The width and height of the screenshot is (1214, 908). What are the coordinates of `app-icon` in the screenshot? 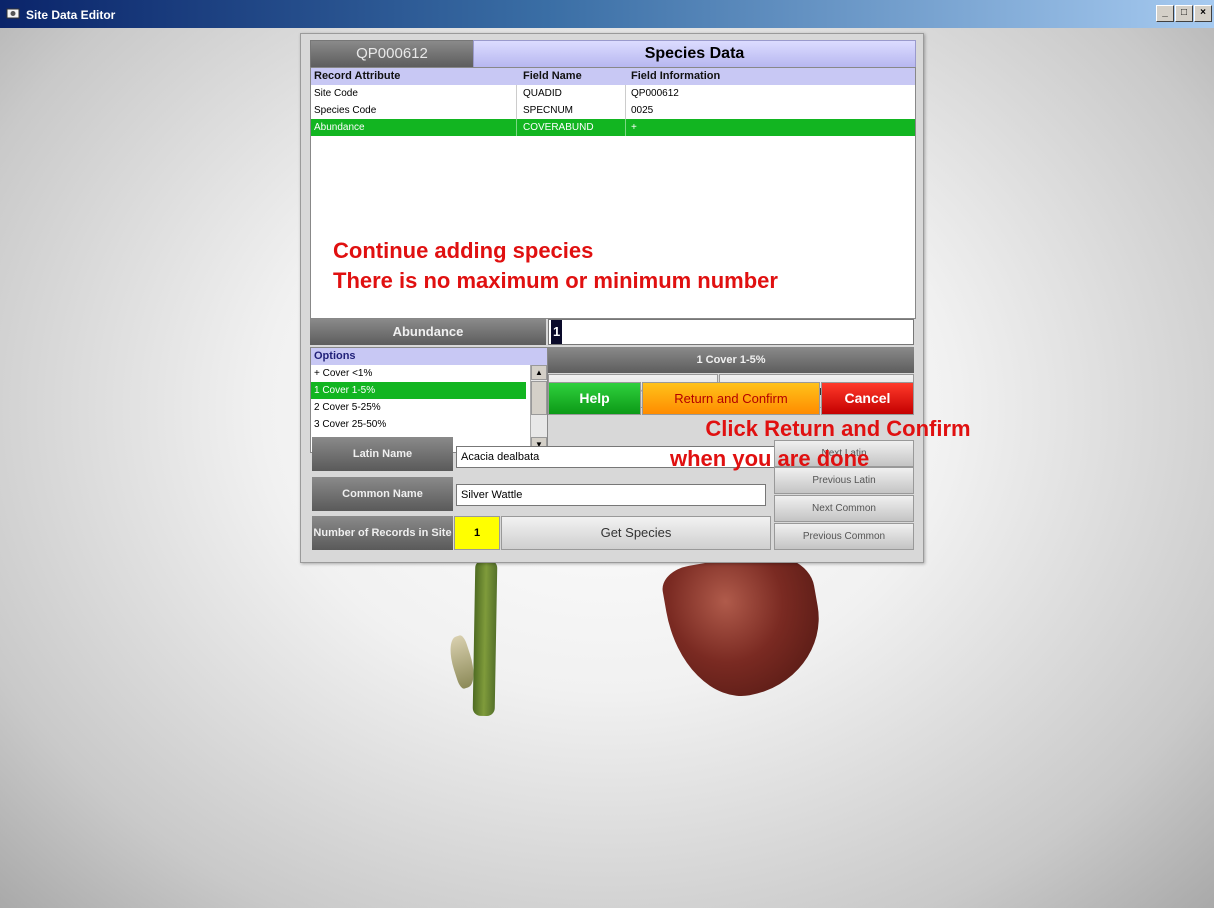 It's located at (13, 13).